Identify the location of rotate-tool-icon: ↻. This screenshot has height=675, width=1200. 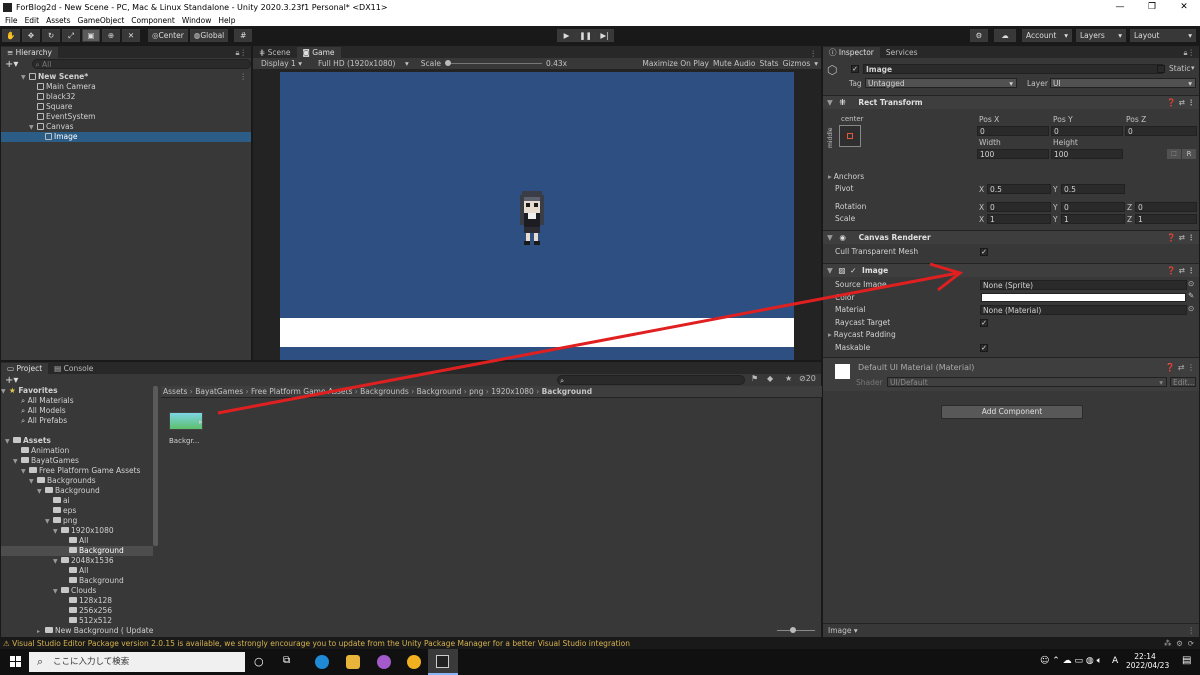
(51, 35).